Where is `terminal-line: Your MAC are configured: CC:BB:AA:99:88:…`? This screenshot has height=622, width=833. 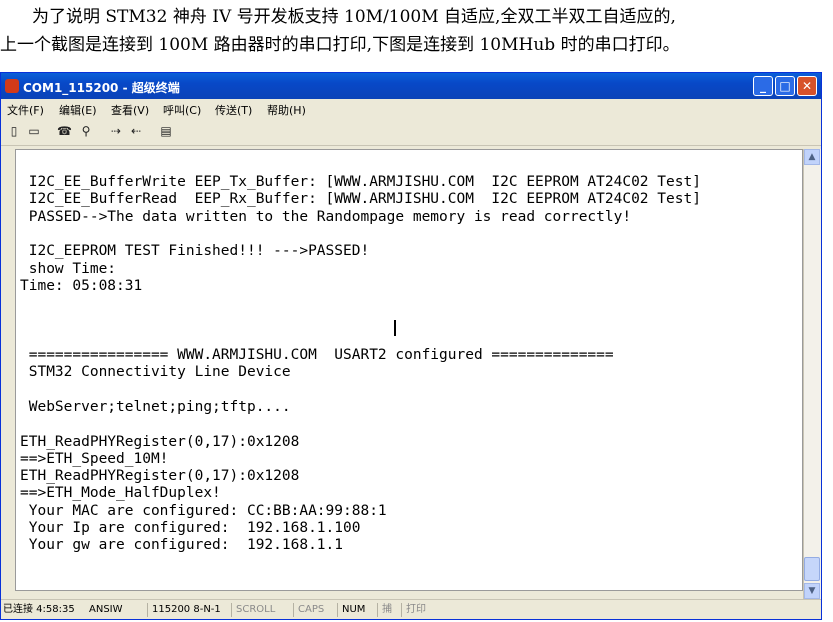
terminal-line: Your MAC are configured: CC:BB:AA:99:88:… is located at coordinates (203, 510).